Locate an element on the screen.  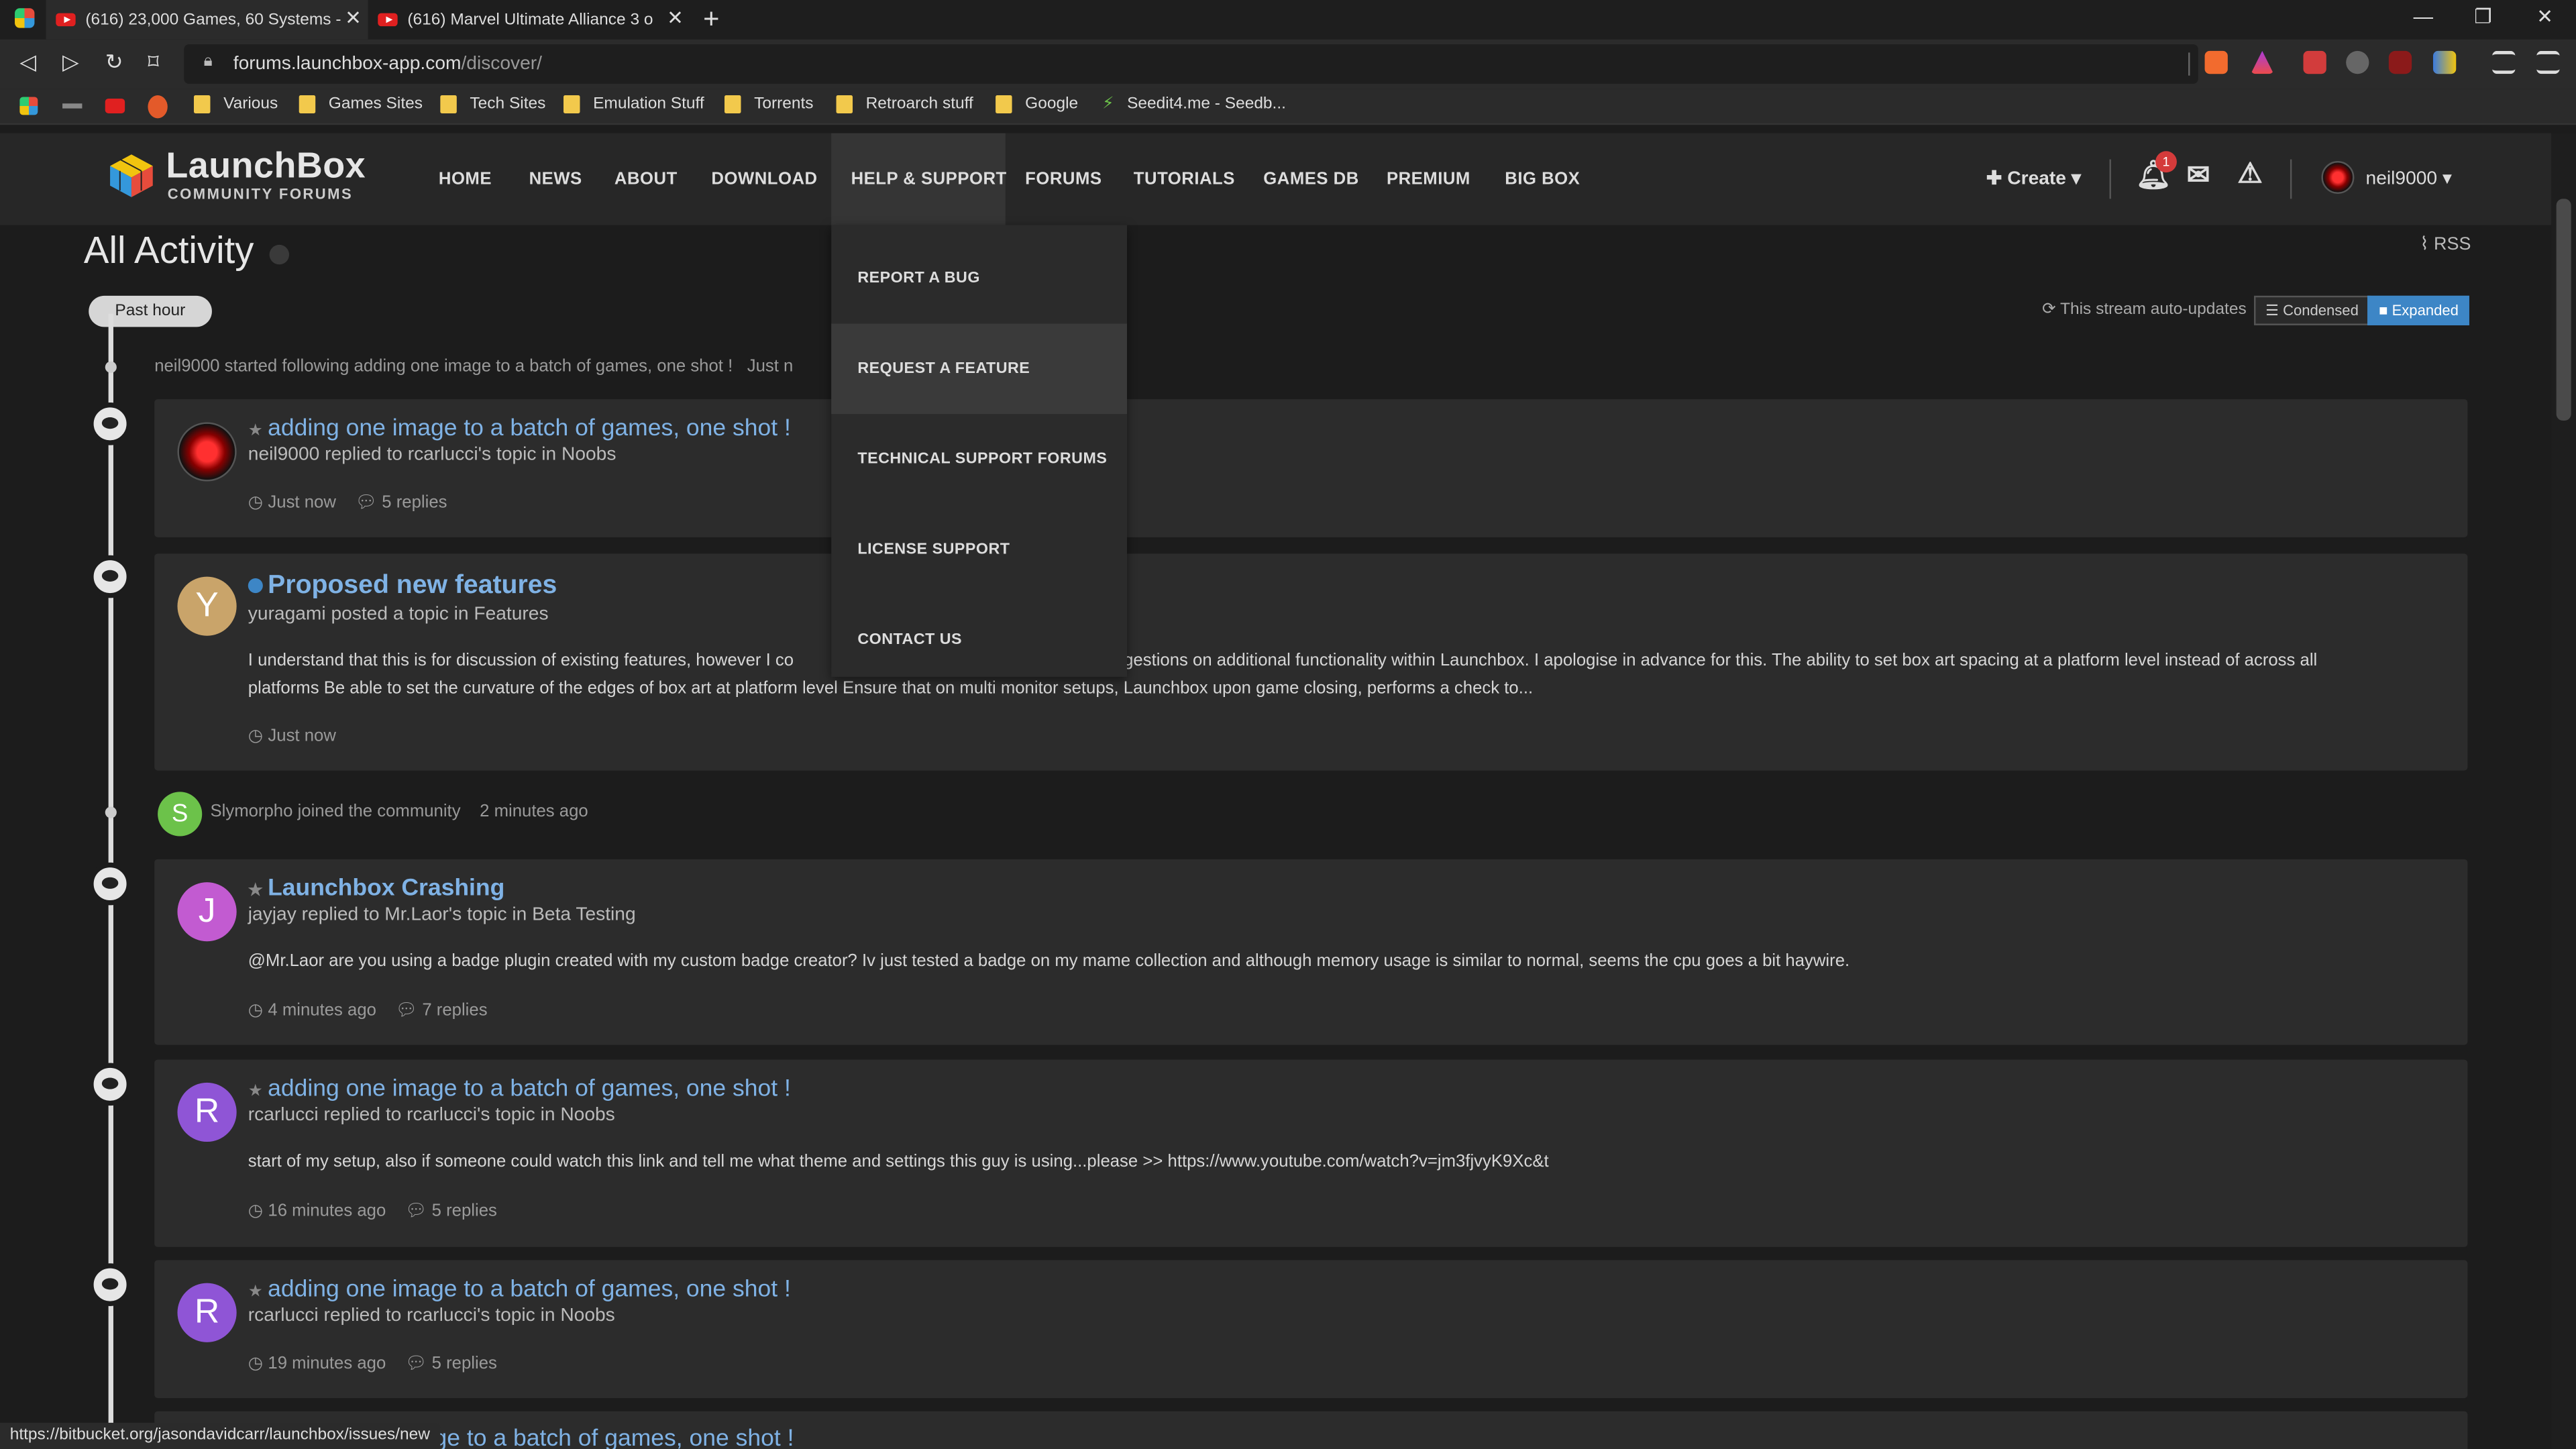
nav-news: NEWS is located at coordinates (555, 179).